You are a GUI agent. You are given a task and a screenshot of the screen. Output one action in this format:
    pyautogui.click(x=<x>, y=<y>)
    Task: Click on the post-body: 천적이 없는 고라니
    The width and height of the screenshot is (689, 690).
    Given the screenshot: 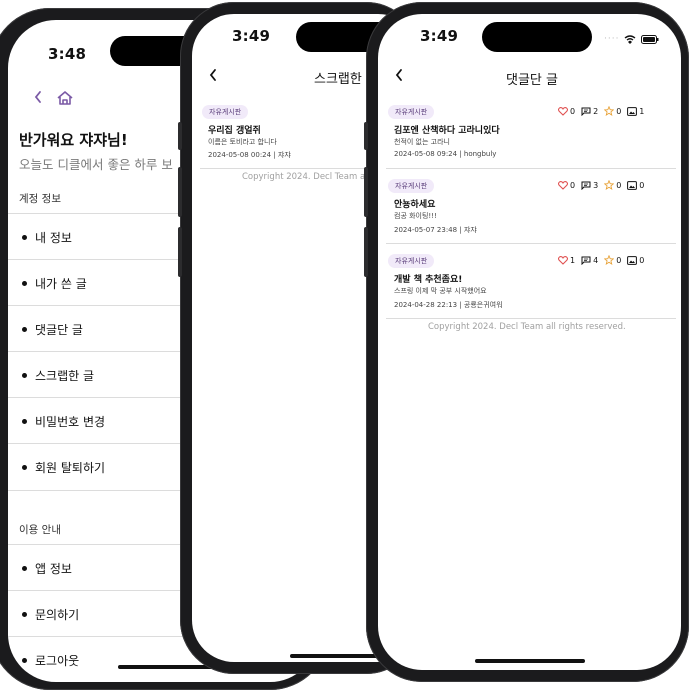 What is the action you would take?
    pyautogui.click(x=422, y=142)
    